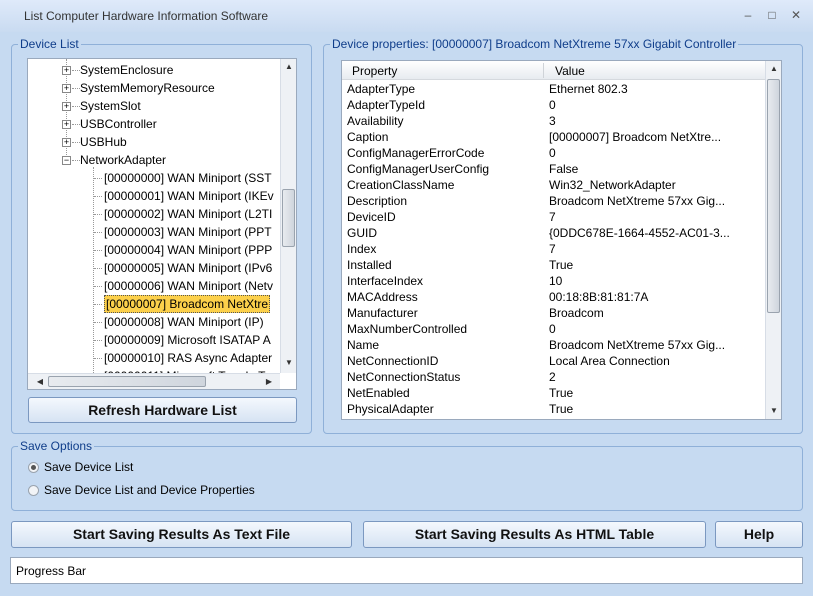 This screenshot has height=596, width=813. I want to click on tree-item-label: SystemSlot, so click(110, 106).